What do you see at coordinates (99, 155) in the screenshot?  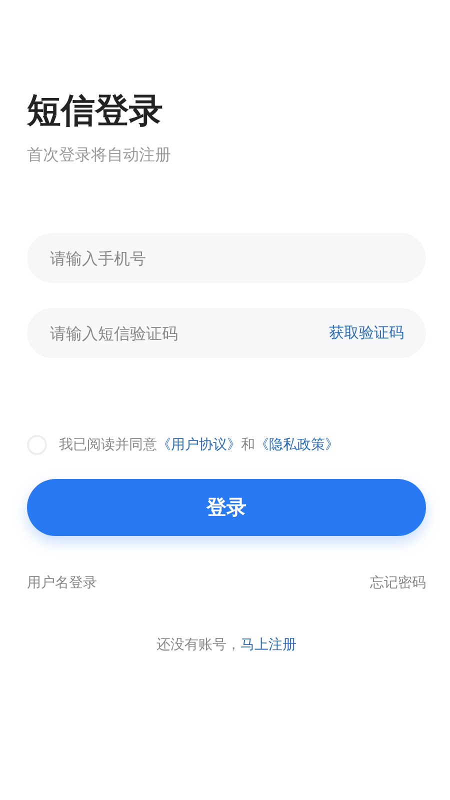 I see `subtitle: 首次登录将自动注册` at bounding box center [99, 155].